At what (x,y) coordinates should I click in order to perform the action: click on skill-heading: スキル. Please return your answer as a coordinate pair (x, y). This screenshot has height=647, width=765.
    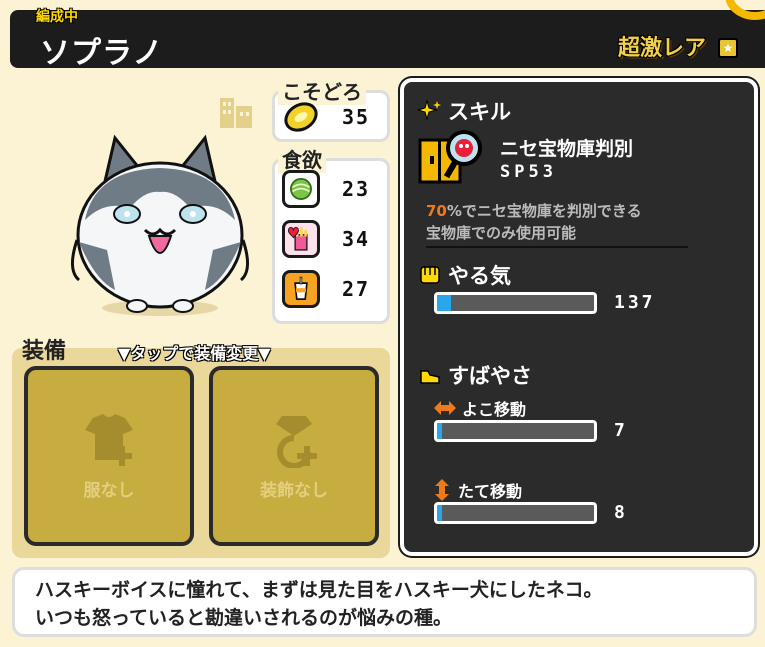
    Looking at the image, I should click on (464, 111).